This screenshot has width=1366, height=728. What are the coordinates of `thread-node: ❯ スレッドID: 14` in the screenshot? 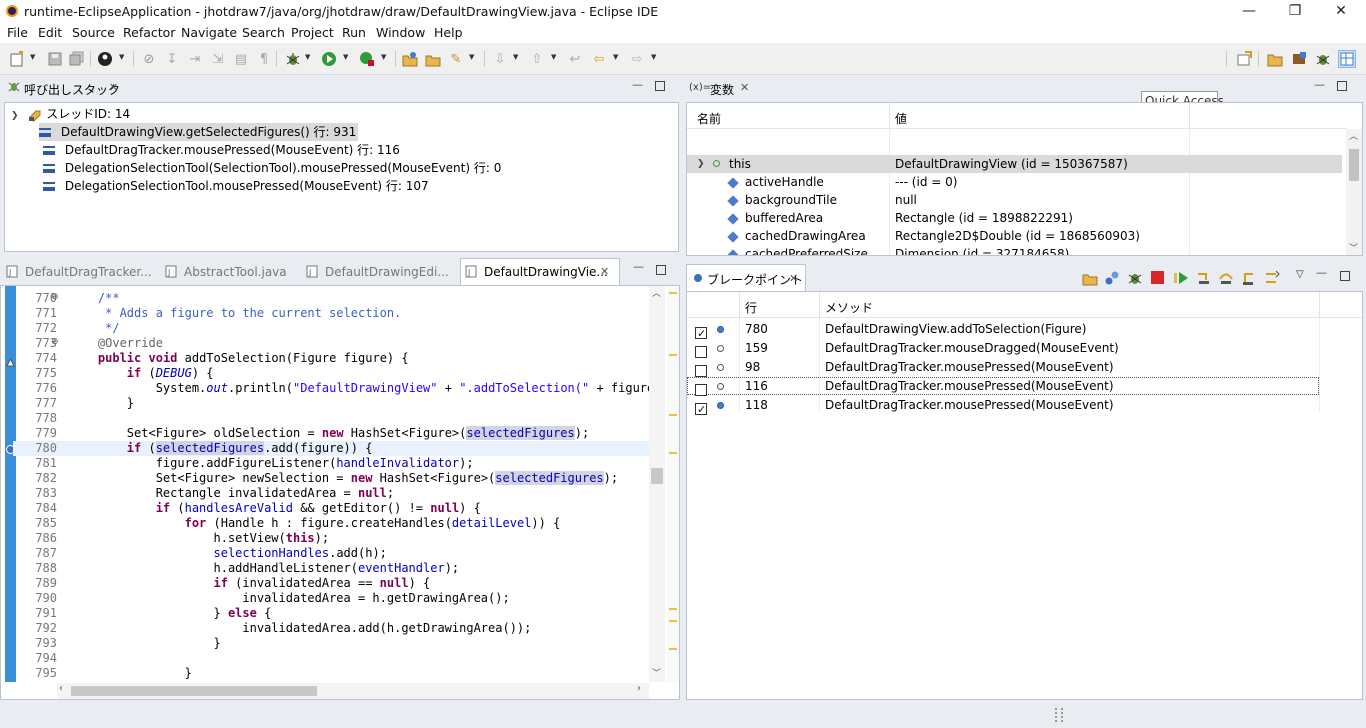 It's located at (70, 114).